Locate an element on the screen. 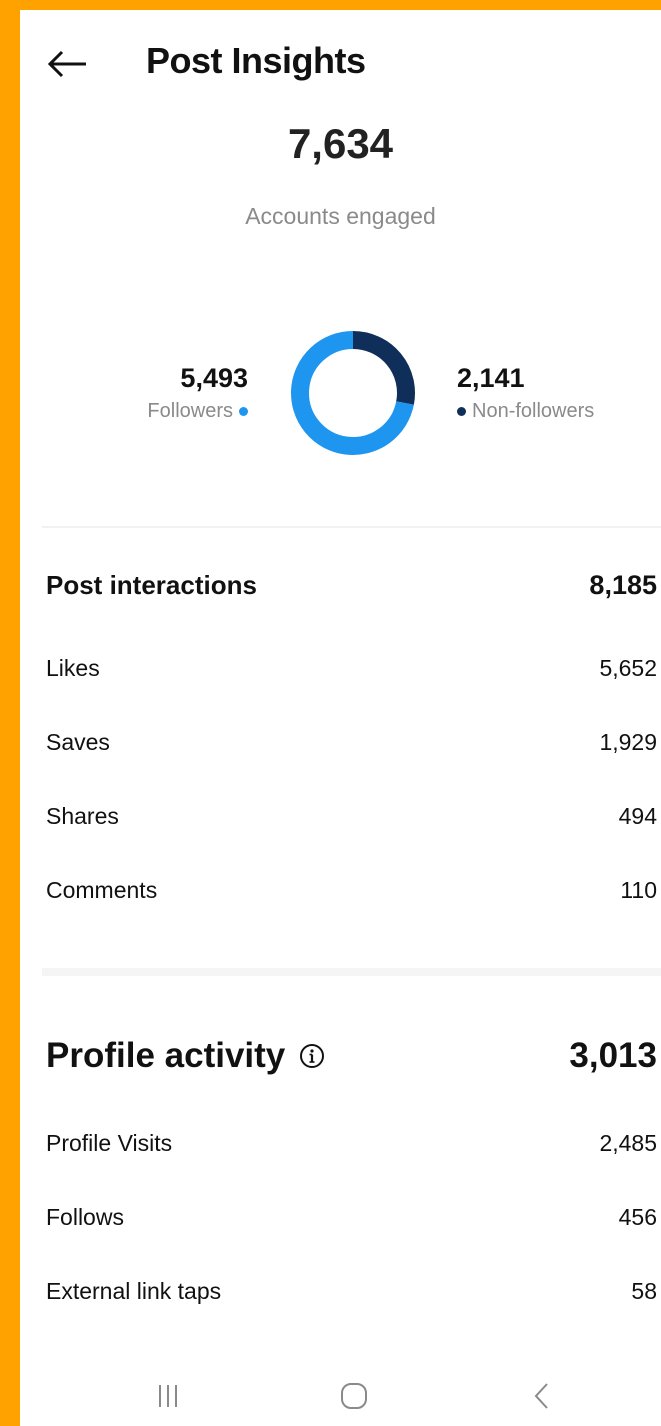 The height and width of the screenshot is (1426, 661). home-icon is located at coordinates (354, 1396).